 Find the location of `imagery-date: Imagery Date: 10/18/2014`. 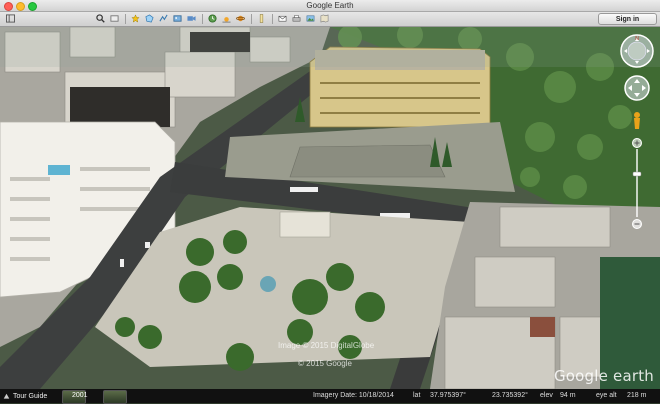

imagery-date: Imagery Date: 10/18/2014 is located at coordinates (353, 395).